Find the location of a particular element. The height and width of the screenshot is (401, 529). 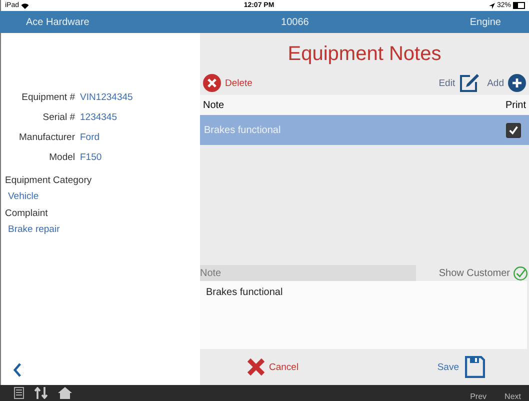

cancel-button: Cancel is located at coordinates (272, 367).